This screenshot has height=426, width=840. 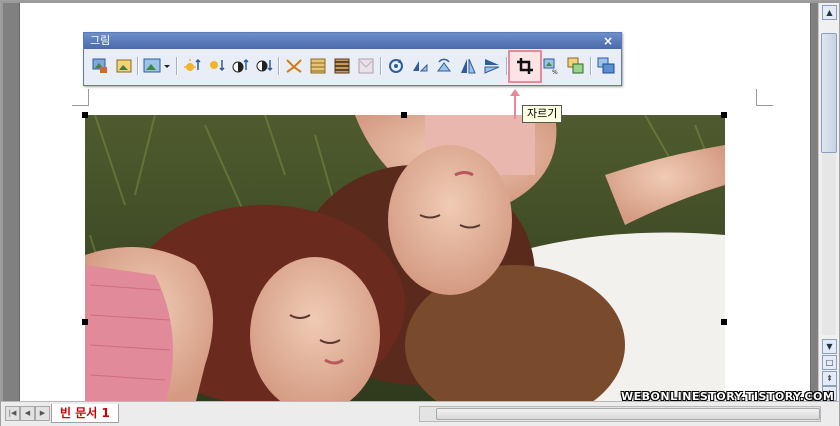 What do you see at coordinates (724, 322) in the screenshot?
I see `resize-handle-middle-right` at bounding box center [724, 322].